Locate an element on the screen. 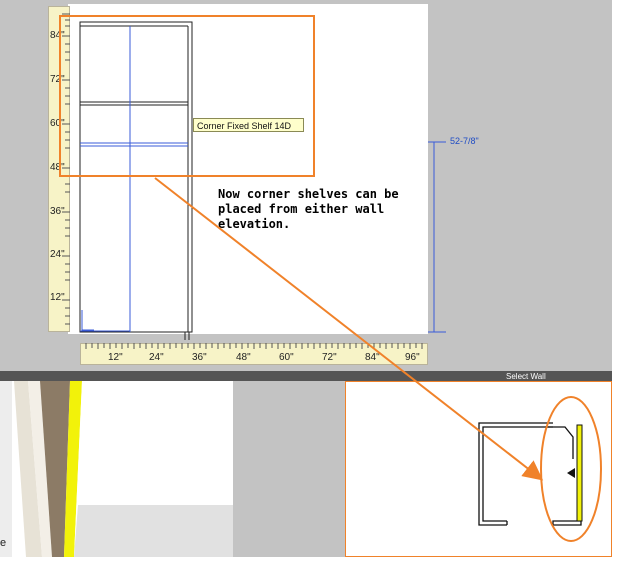 Image resolution: width=624 pixels, height=567 pixels. callout-rectangle is located at coordinates (187, 96).